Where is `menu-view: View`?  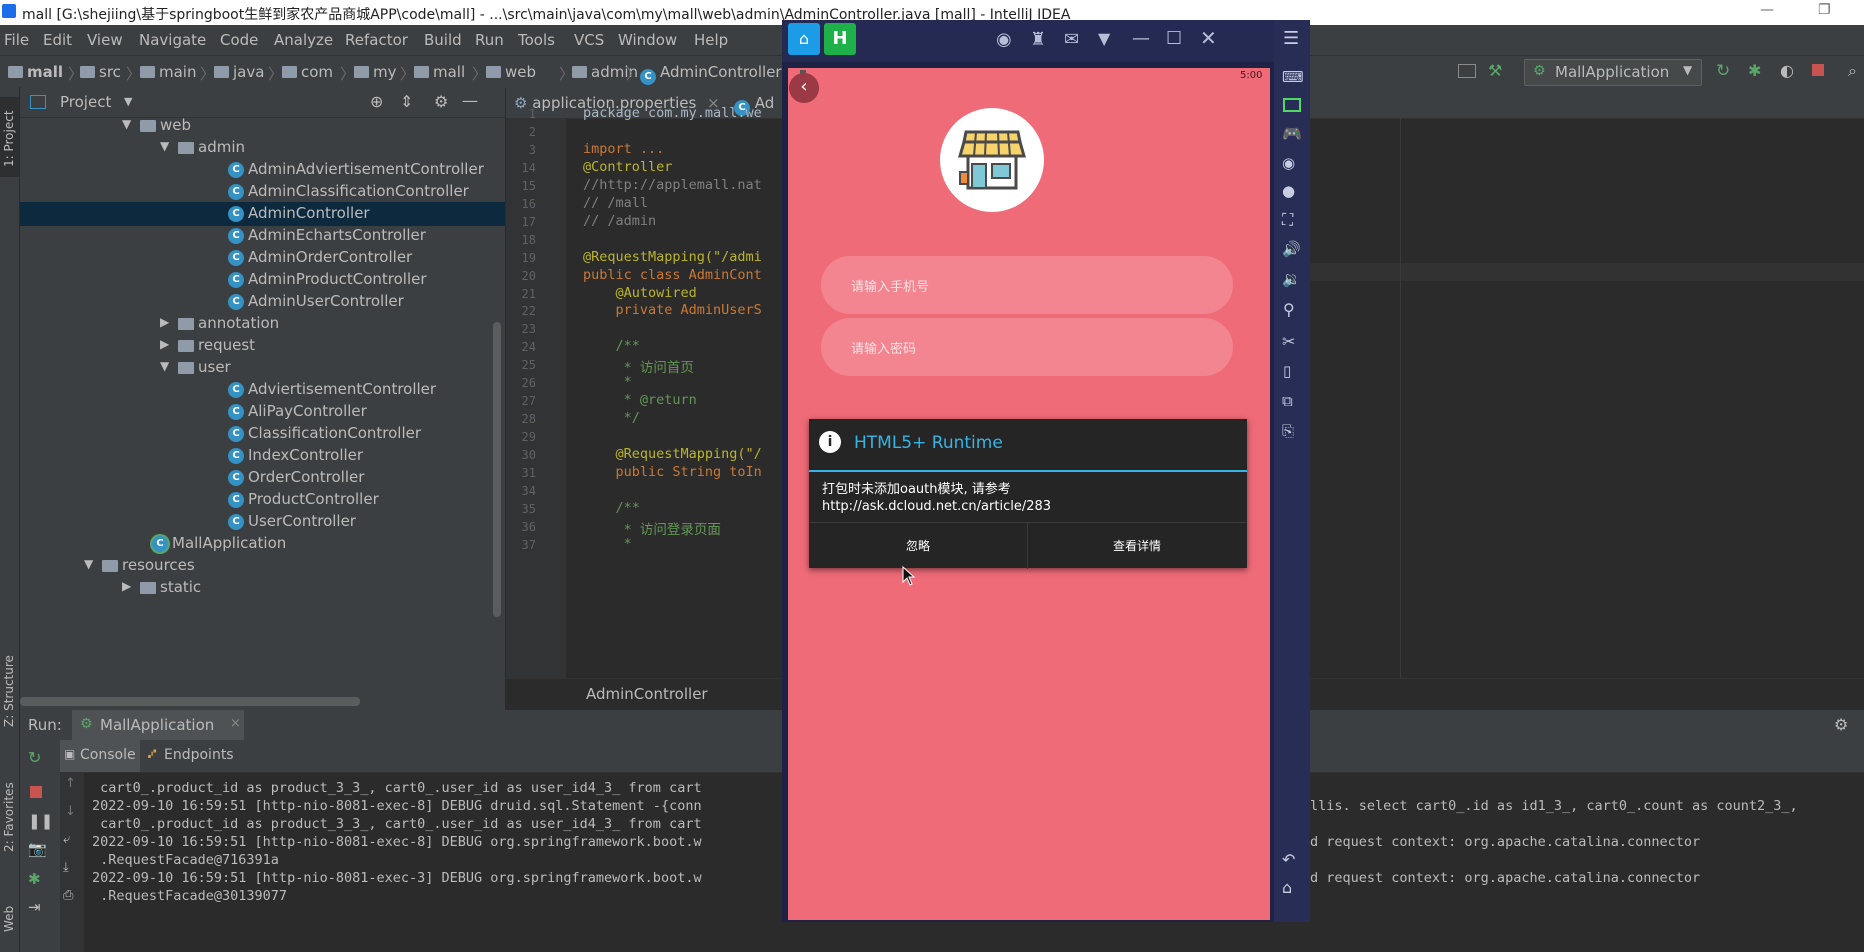
menu-view: View is located at coordinates (105, 40).